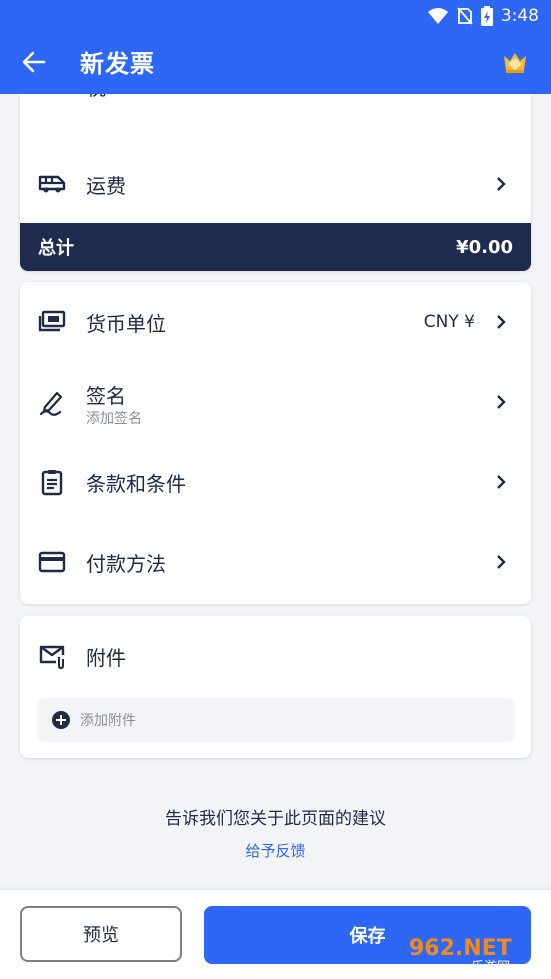  What do you see at coordinates (275, 819) in the screenshot?
I see `feedback-question: 告诉我们您关于此页面的建议` at bounding box center [275, 819].